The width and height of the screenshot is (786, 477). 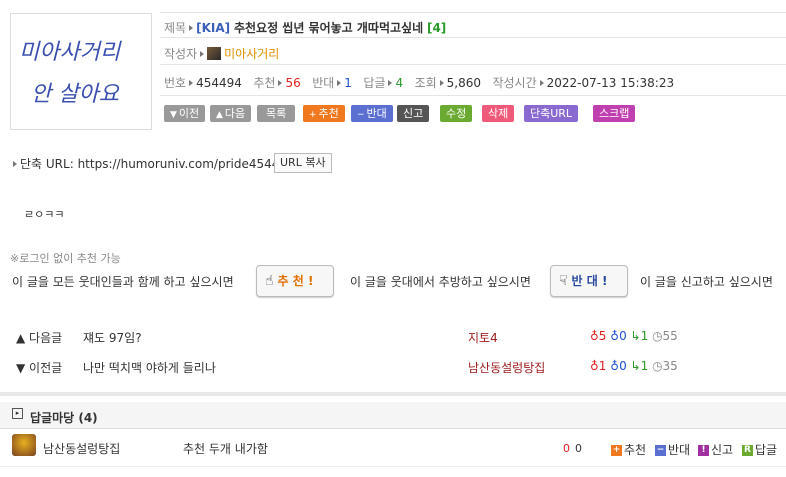 I want to click on author-thumb-icon, so click(x=214, y=53).